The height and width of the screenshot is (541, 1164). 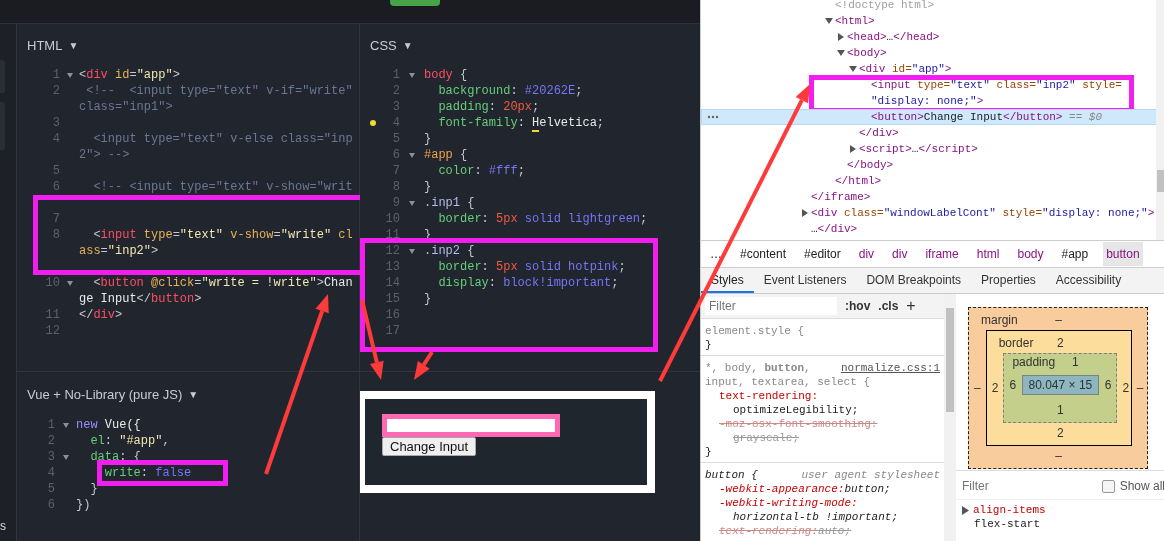 What do you see at coordinates (446, 75) in the screenshot?
I see `code-line: body {` at bounding box center [446, 75].